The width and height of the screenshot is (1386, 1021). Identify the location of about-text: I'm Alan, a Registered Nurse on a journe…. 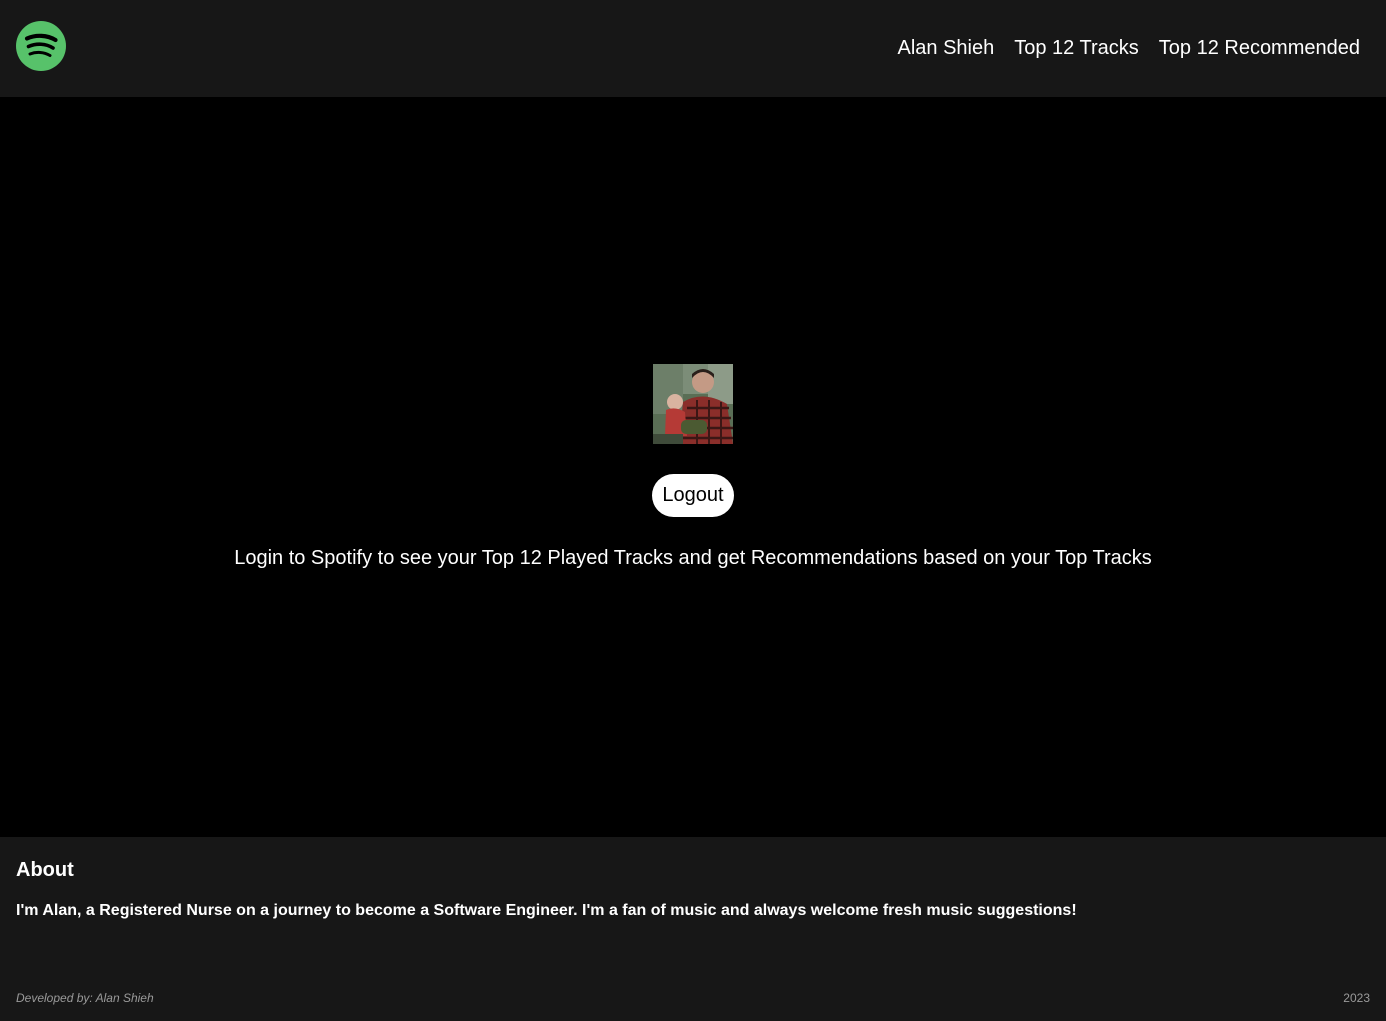
(546, 910).